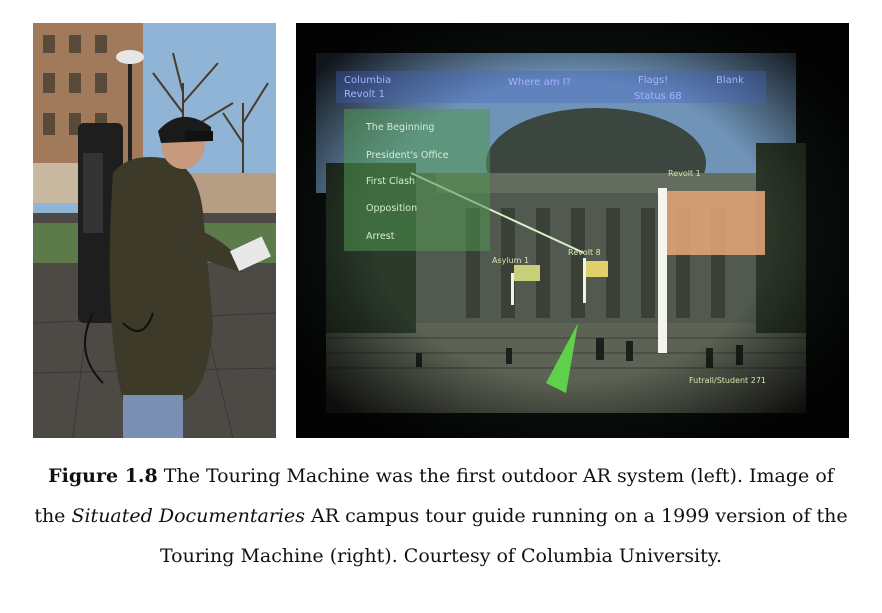 Image resolution: width=882 pixels, height=613 pixels. I want to click on menu-item-the-beginning: The Beginning, so click(400, 127).